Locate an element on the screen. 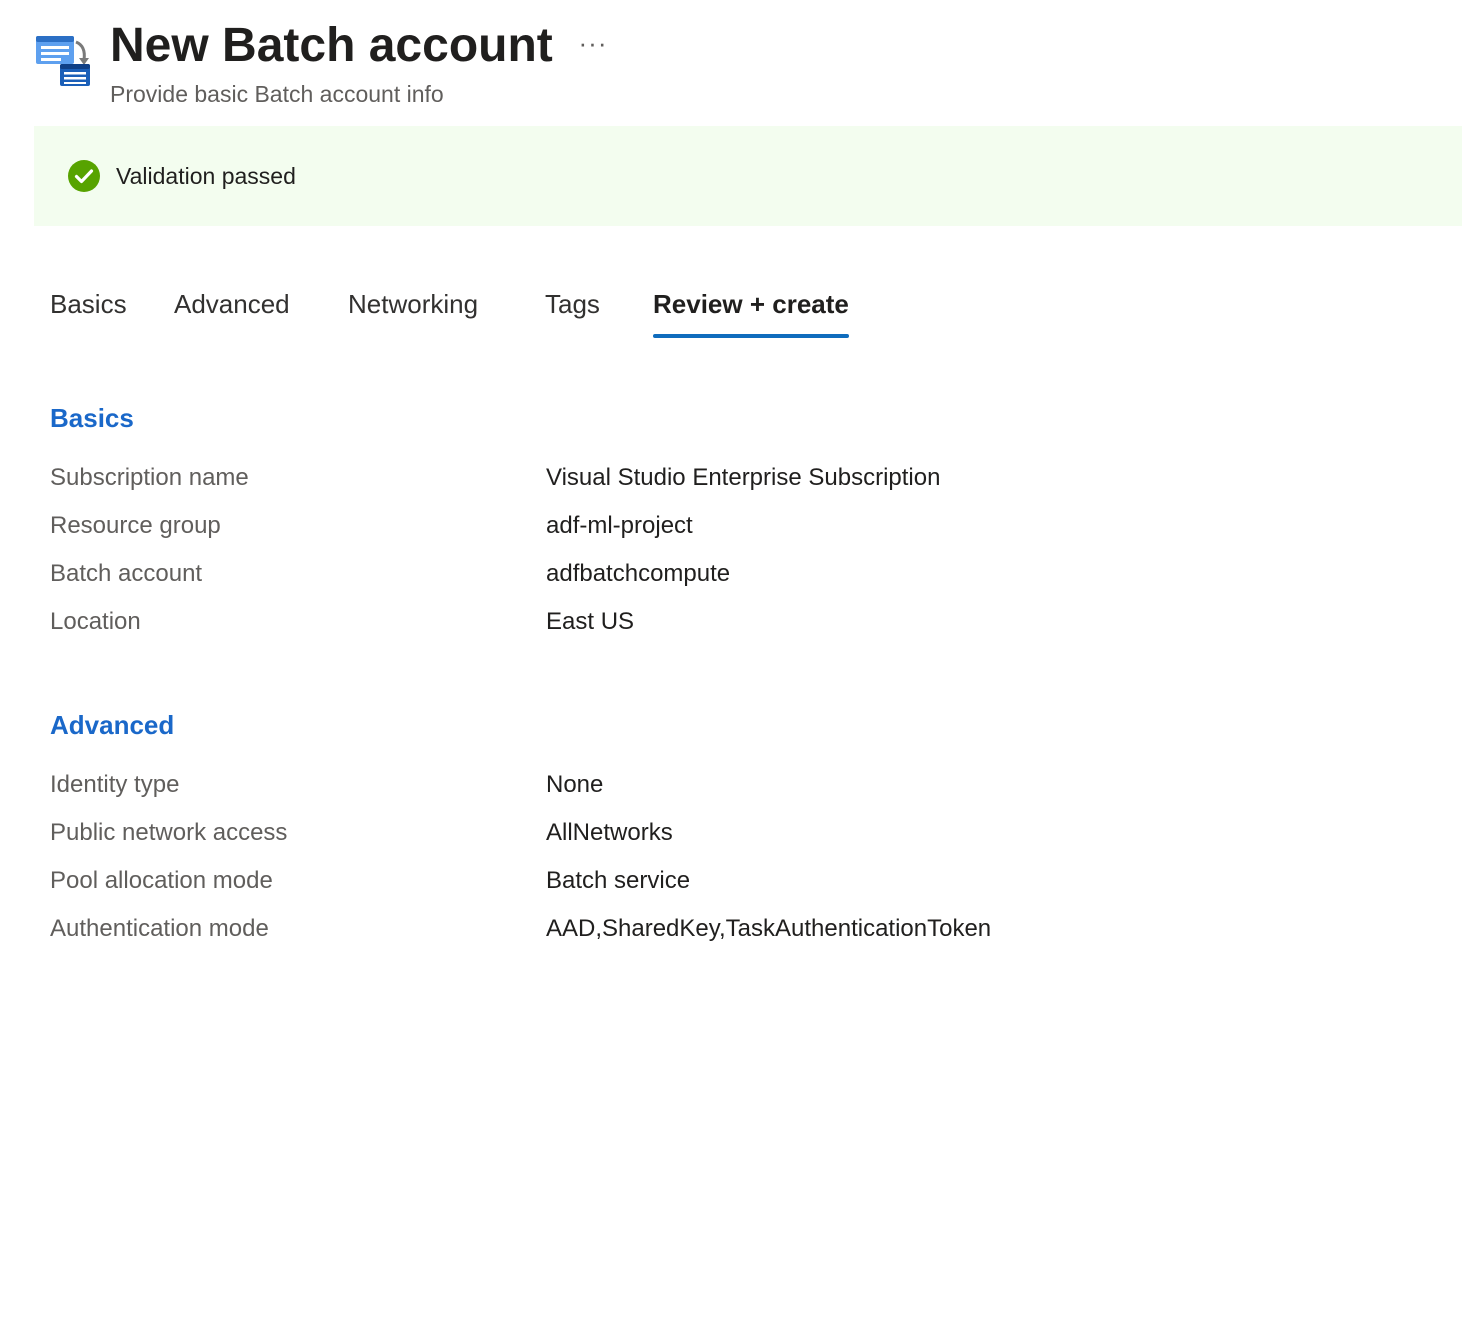  row-value: AAD,SharedKey,TaskAuthenticationToken is located at coordinates (769, 928).